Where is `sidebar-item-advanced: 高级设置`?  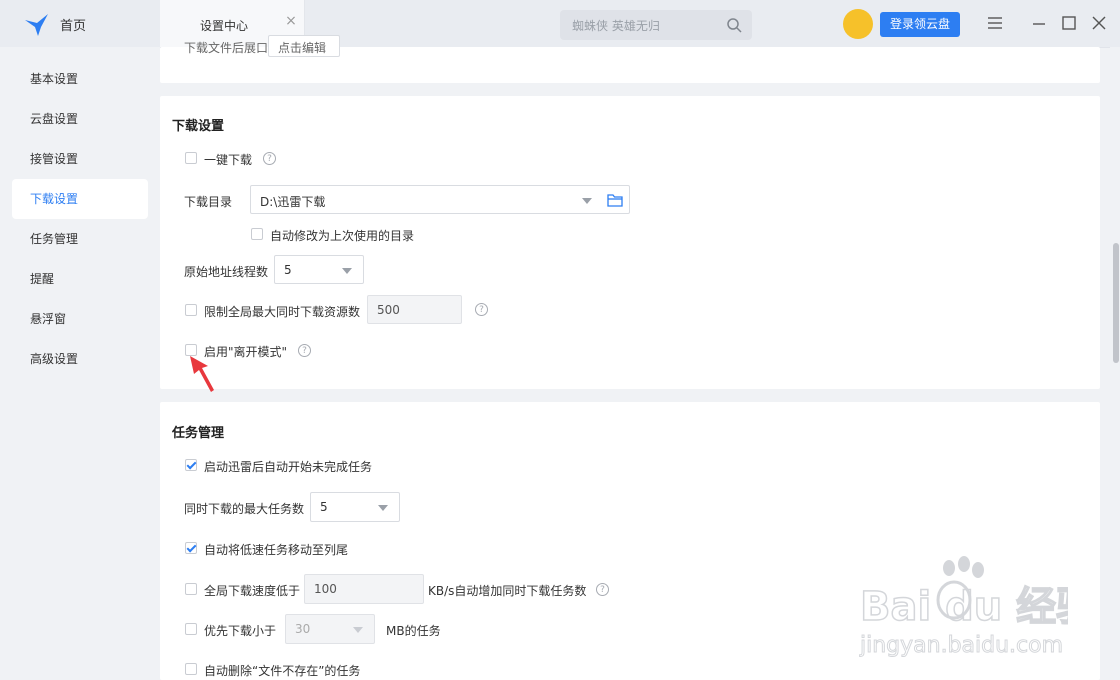
sidebar-item-advanced: 高级设置 is located at coordinates (80, 359).